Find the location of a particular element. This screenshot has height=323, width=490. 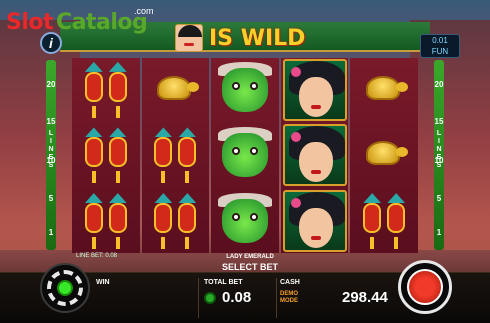

brand-slot-text: Slot is located at coordinates (30, 22).